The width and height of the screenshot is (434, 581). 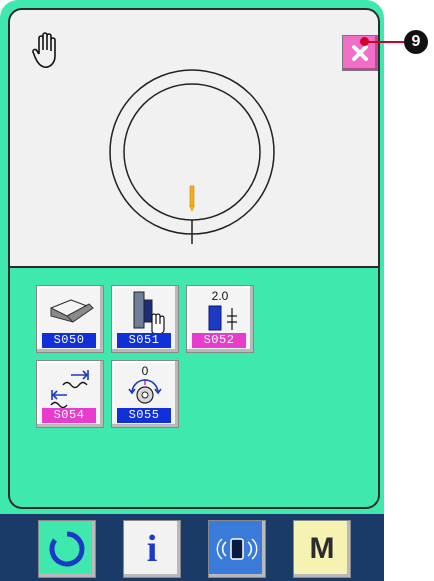 I want to click on callout-number: 9, so click(x=416, y=42).